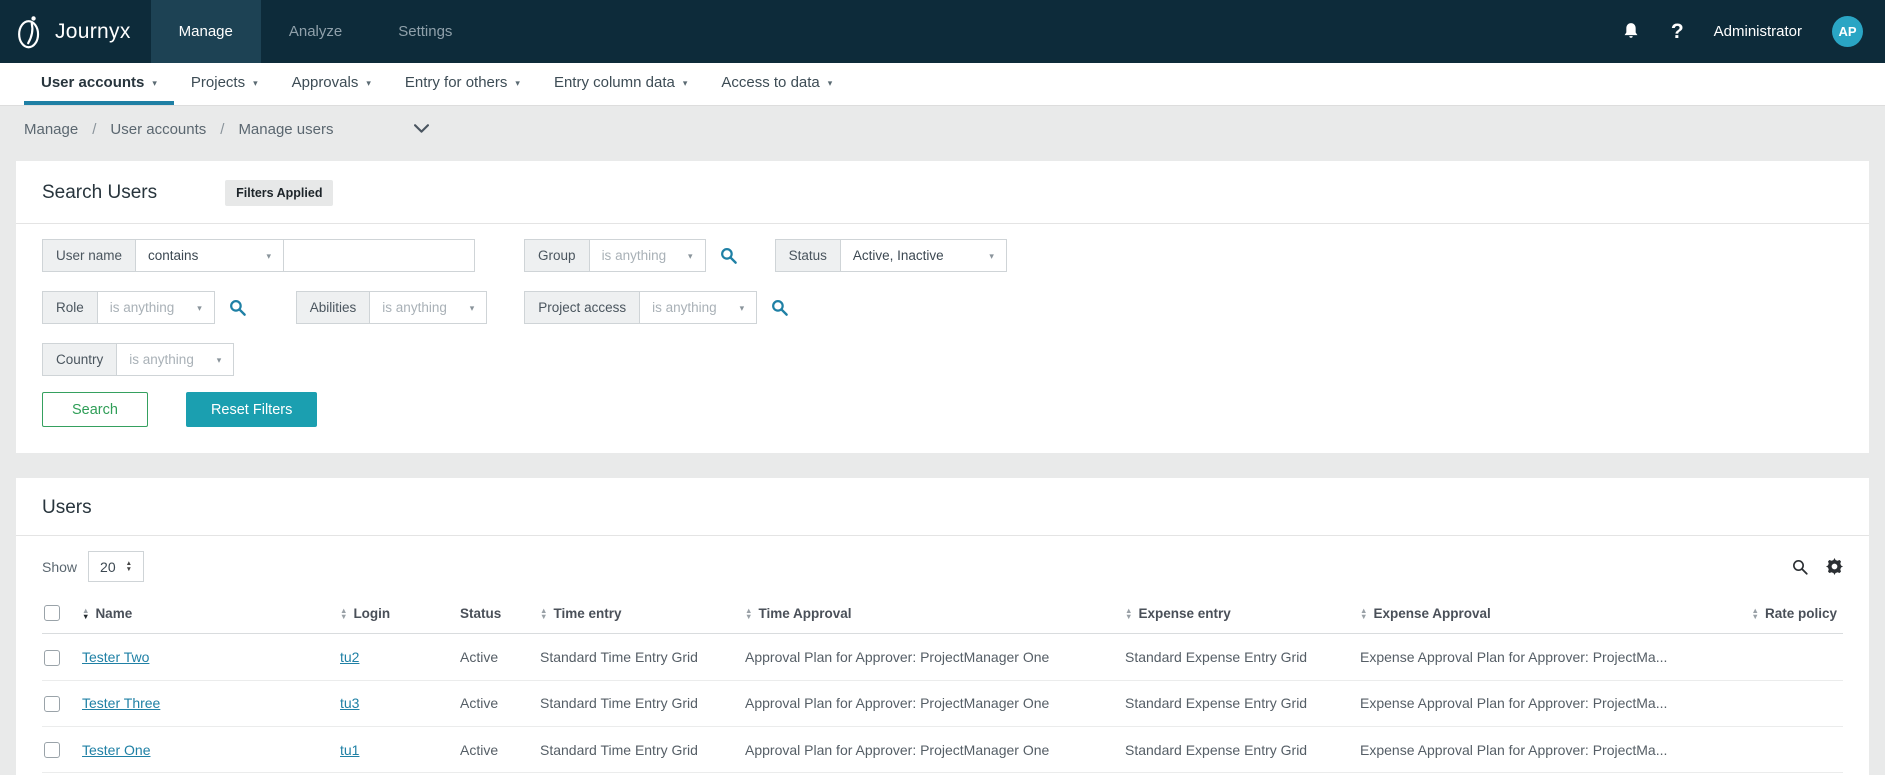 The height and width of the screenshot is (775, 1885). I want to click on cell-name: Tester Three, so click(205, 704).